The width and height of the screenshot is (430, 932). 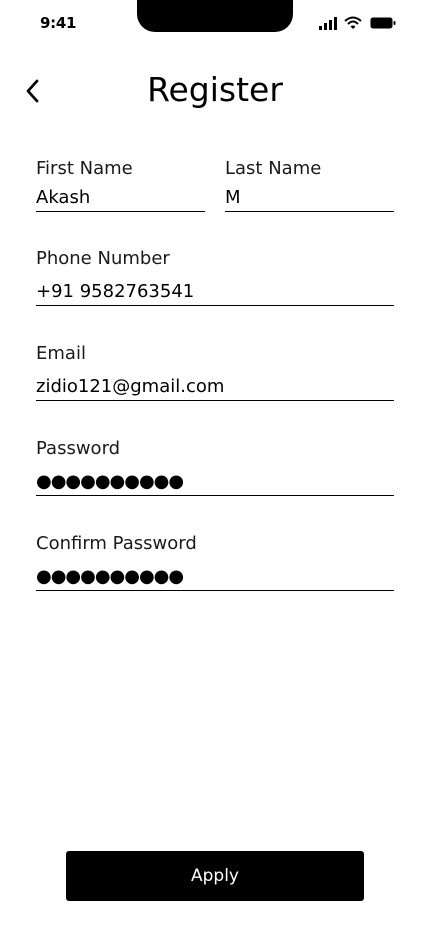 What do you see at coordinates (120, 198) in the screenshot?
I see `first-name-input` at bounding box center [120, 198].